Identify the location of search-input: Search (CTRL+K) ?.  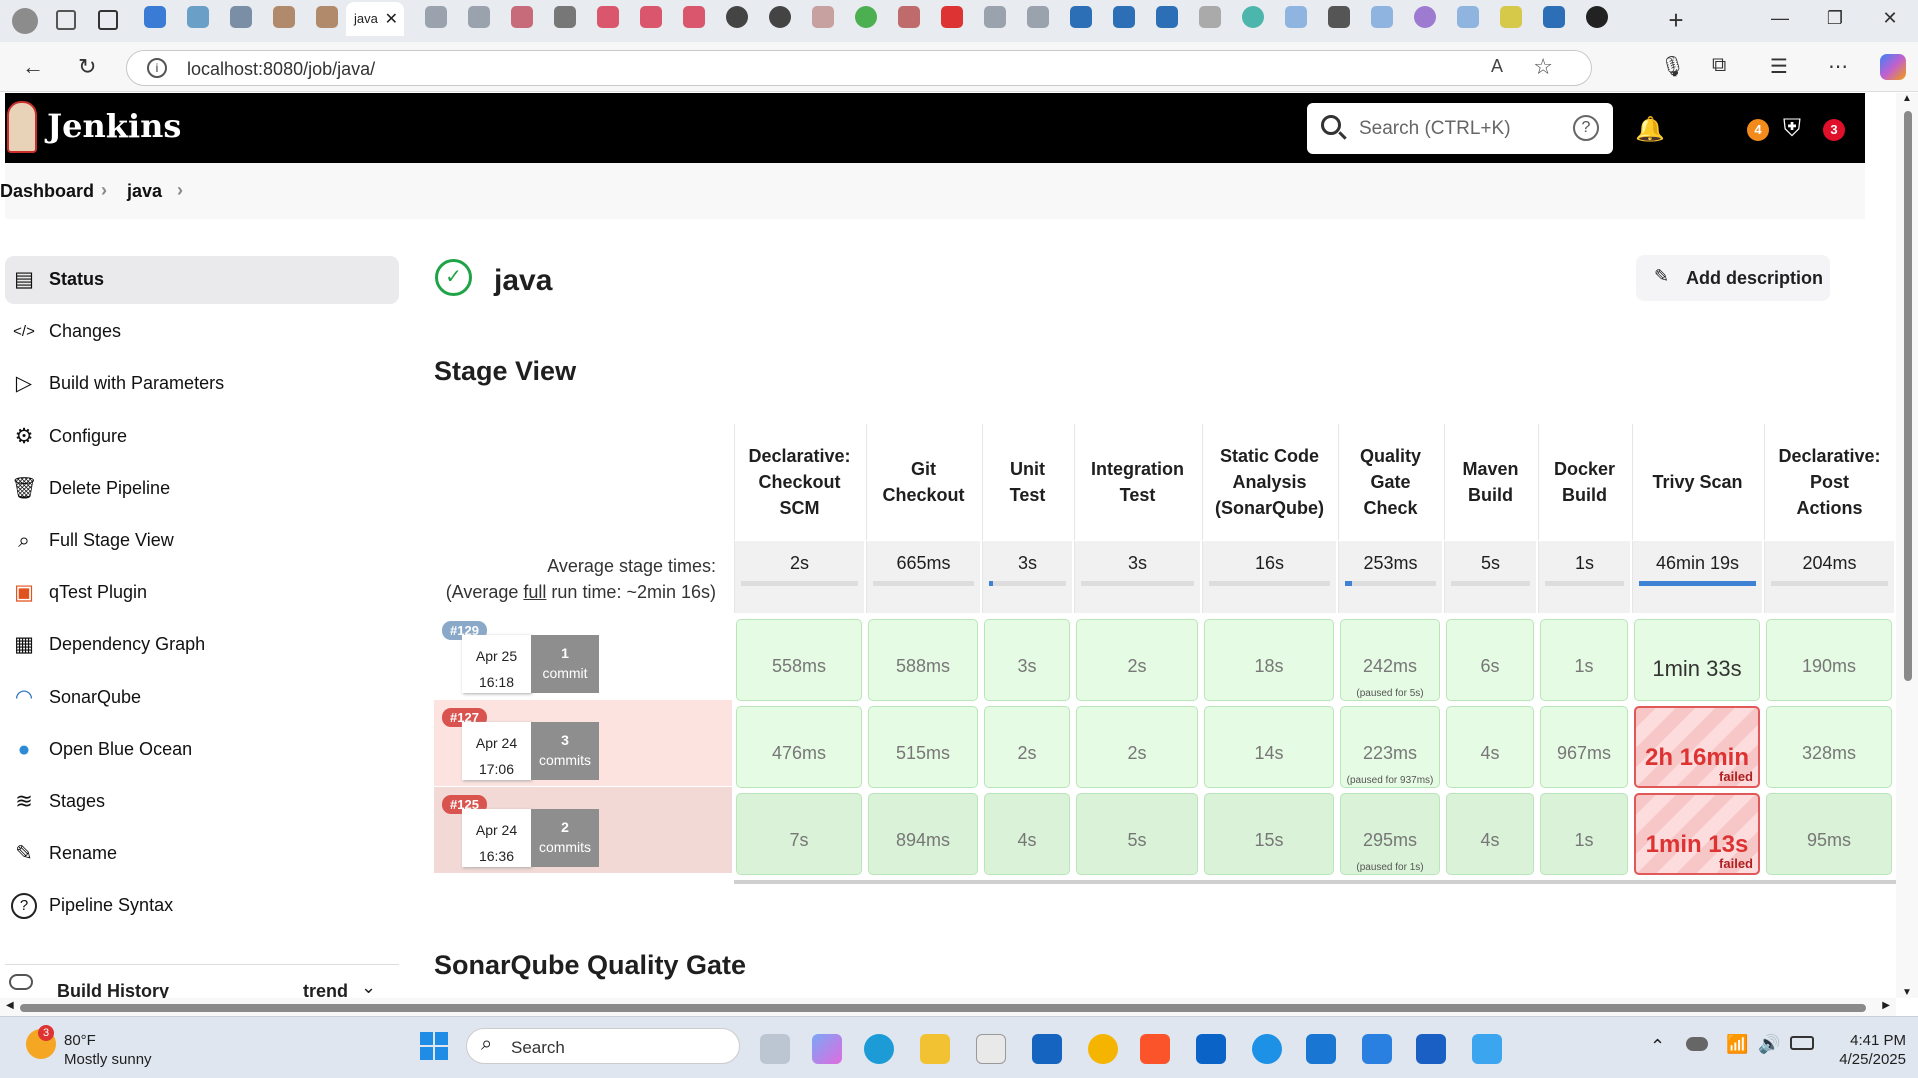
(1460, 128).